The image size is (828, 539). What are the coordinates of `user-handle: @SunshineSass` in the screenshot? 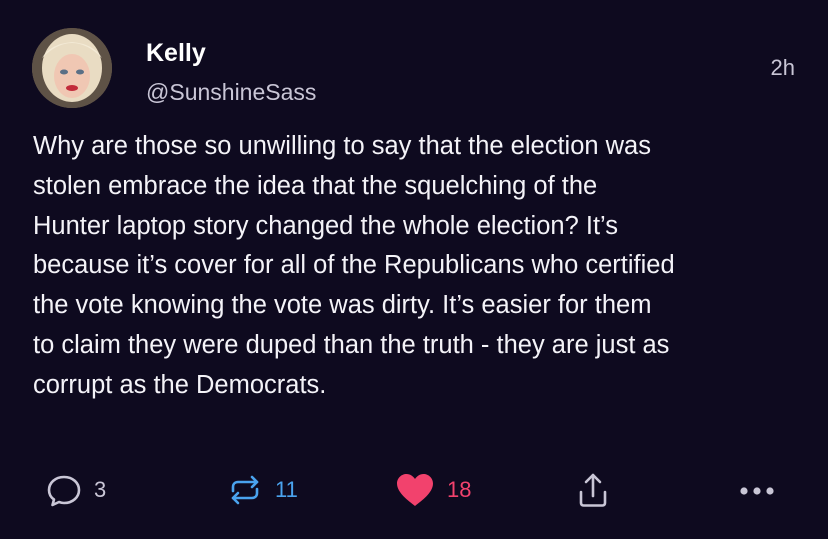 It's located at (231, 92).